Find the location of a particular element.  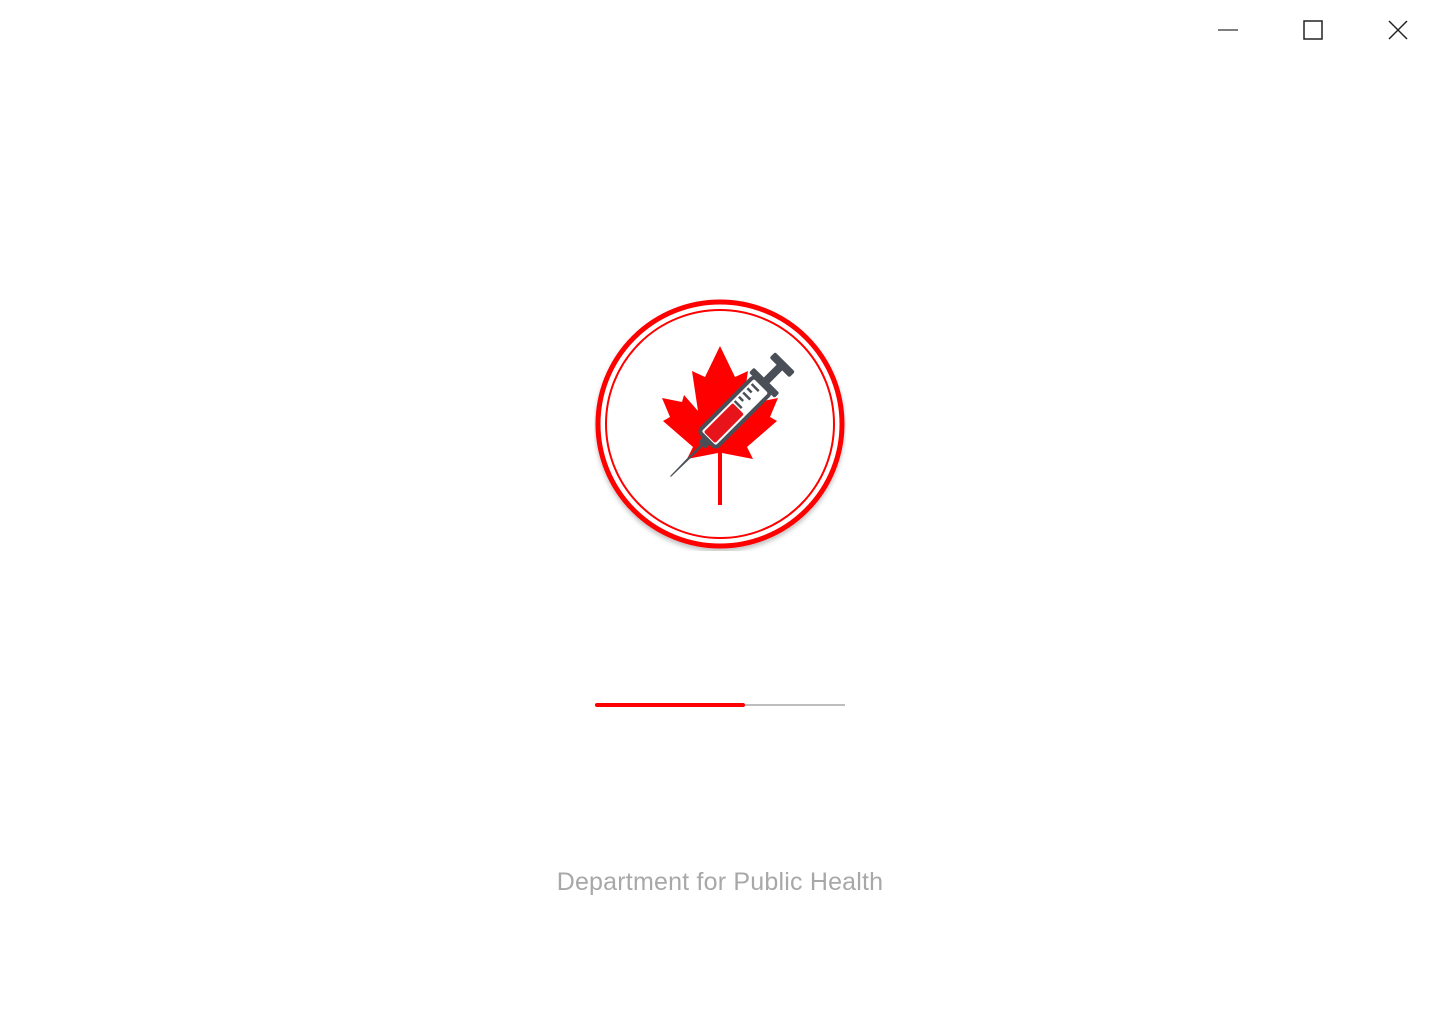

maximize-icon is located at coordinates (1312, 30).